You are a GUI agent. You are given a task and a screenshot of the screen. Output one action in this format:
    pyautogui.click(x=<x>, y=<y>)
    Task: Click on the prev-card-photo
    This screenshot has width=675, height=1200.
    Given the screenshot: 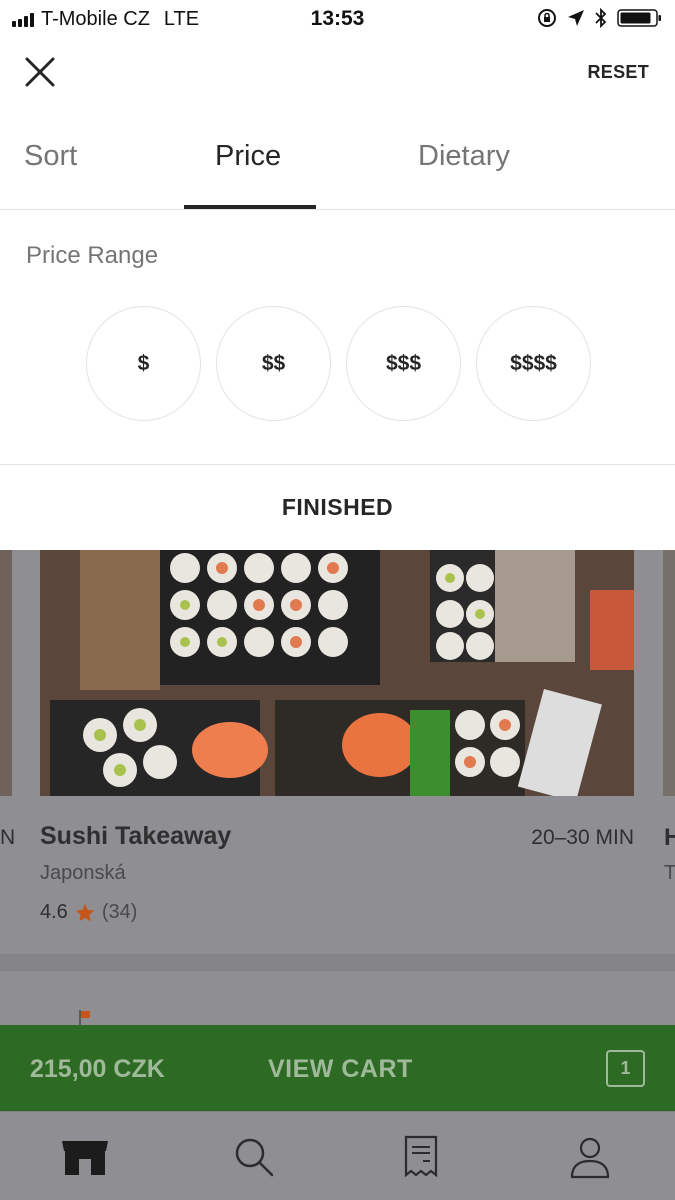 What is the action you would take?
    pyautogui.click(x=6, y=673)
    